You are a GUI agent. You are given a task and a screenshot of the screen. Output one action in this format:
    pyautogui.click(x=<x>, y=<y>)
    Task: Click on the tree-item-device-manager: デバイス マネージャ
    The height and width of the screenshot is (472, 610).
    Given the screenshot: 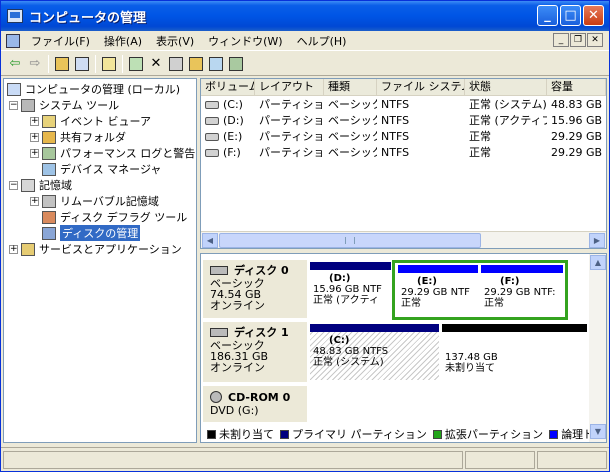 What is the action you would take?
    pyautogui.click(x=101, y=169)
    